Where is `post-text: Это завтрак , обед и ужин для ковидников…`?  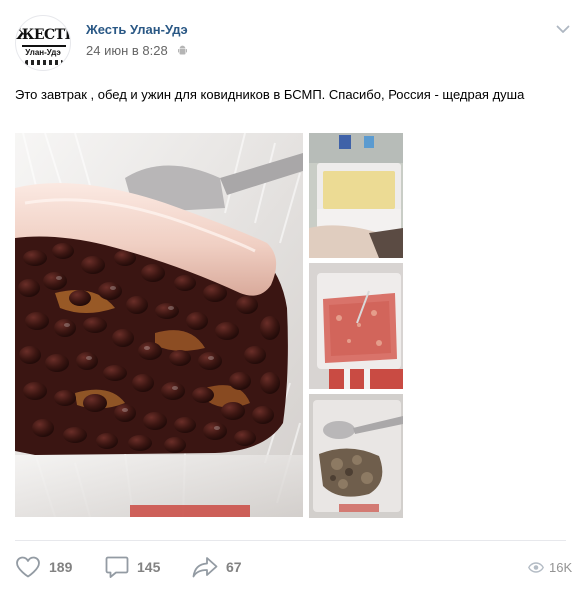
post-text: Это завтрак , обед и ужин для ковидников… is located at coordinates (270, 94).